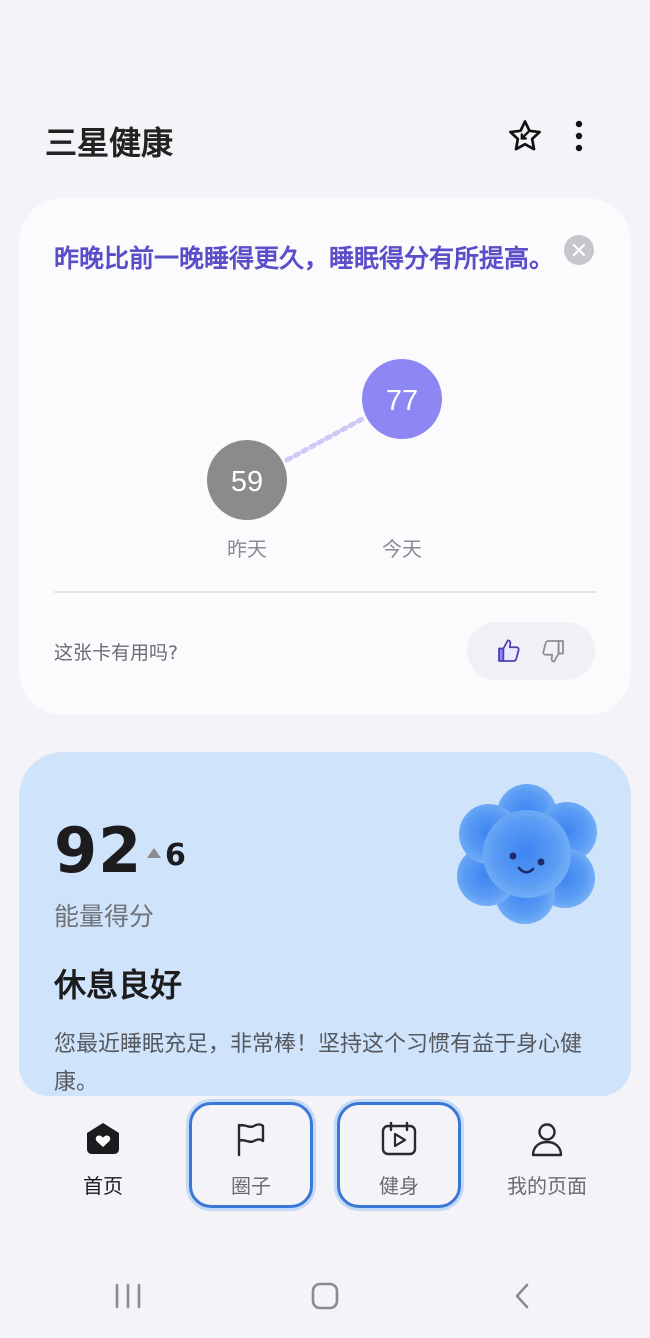  Describe the element at coordinates (116, 653) in the screenshot. I see `feedback-question: 这张卡有用吗?` at that location.